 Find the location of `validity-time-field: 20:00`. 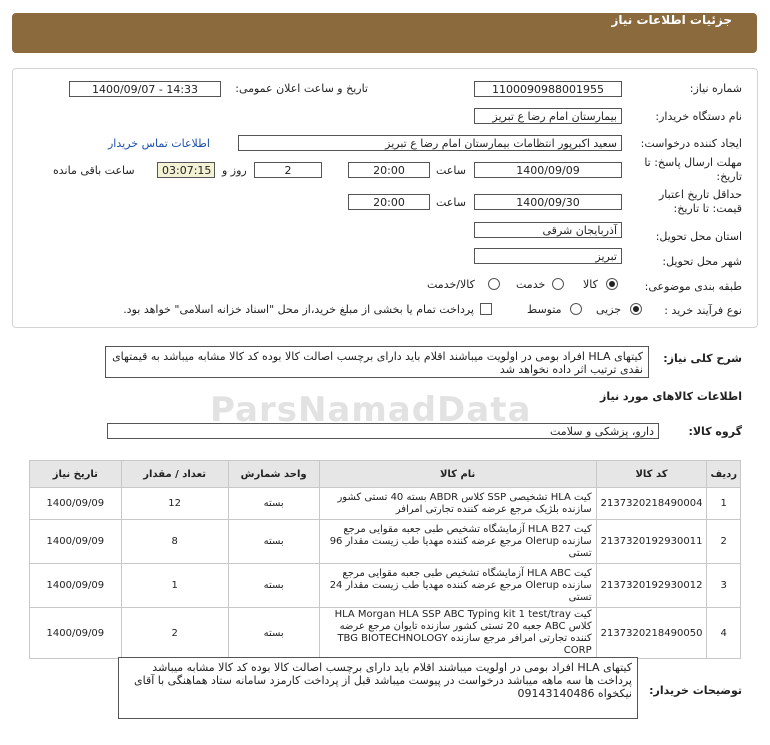

validity-time-field: 20:00 is located at coordinates (389, 202).